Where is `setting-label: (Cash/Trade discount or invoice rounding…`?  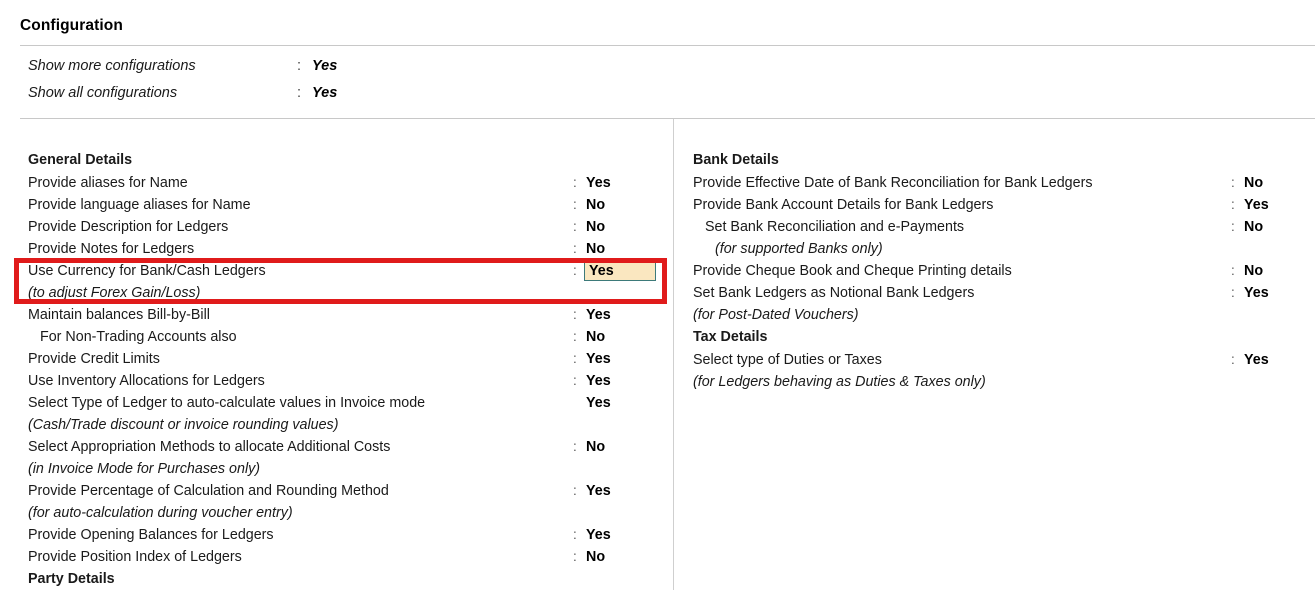
setting-label: (Cash/Trade discount or invoice rounding… is located at coordinates (183, 425).